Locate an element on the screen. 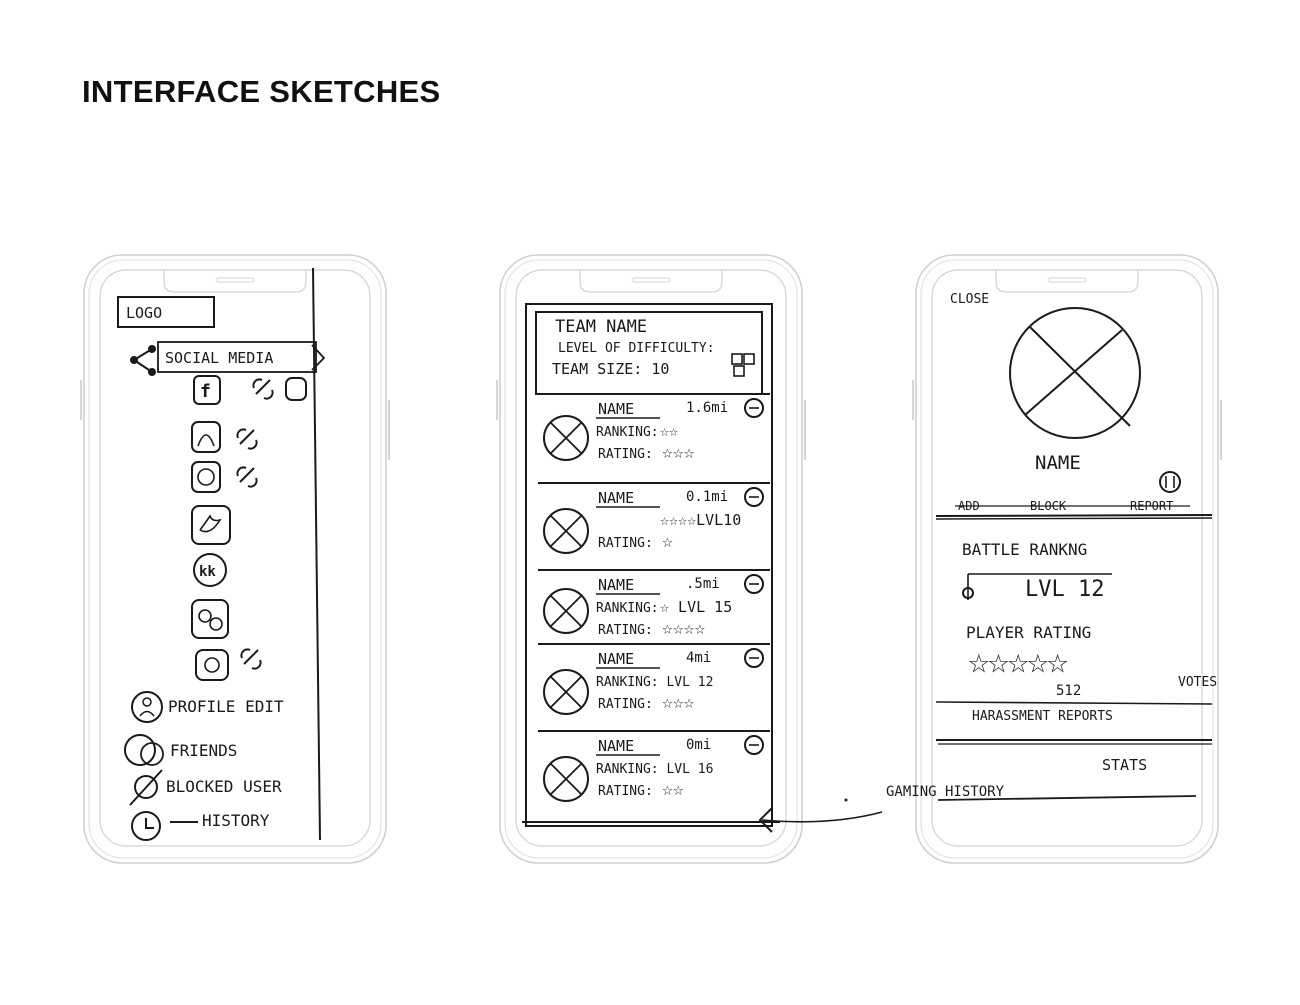 This screenshot has height=1005, width=1300. profile-edit-label: PROFILE EDIT is located at coordinates (226, 706).